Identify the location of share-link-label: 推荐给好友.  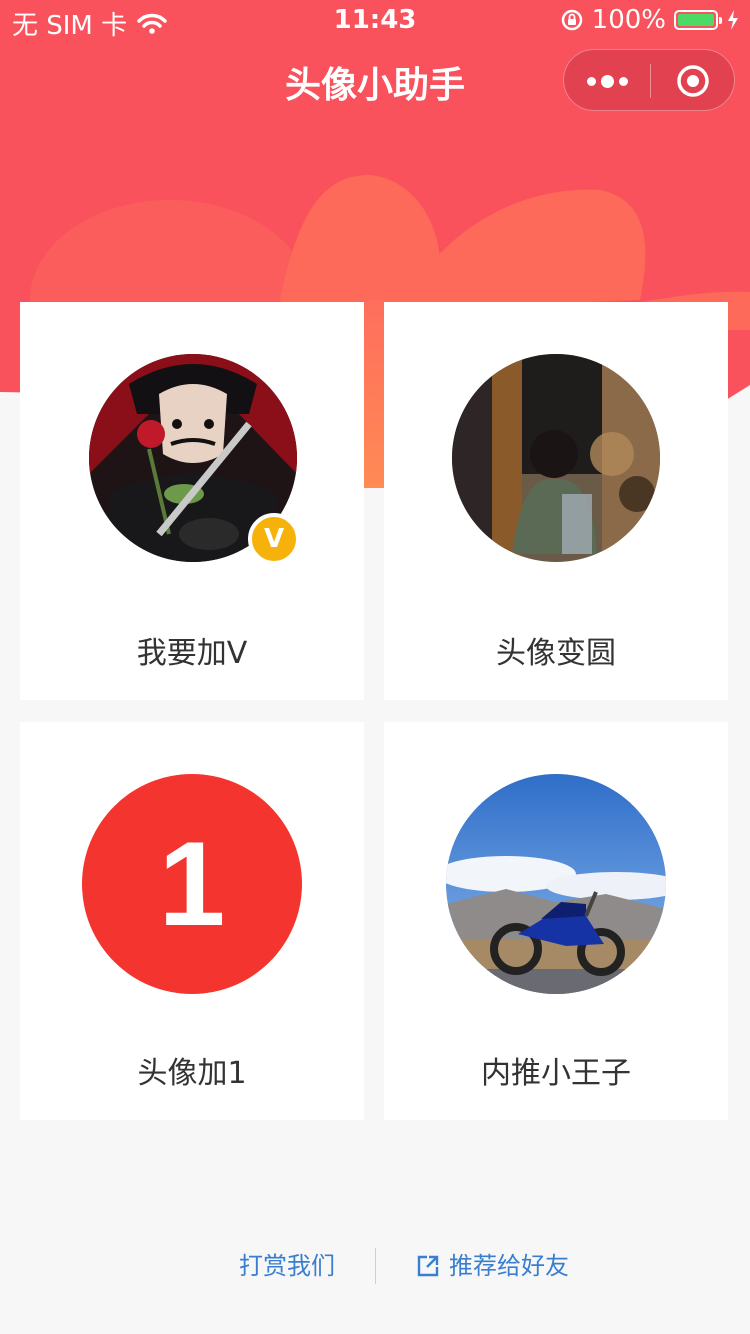
(509, 1266).